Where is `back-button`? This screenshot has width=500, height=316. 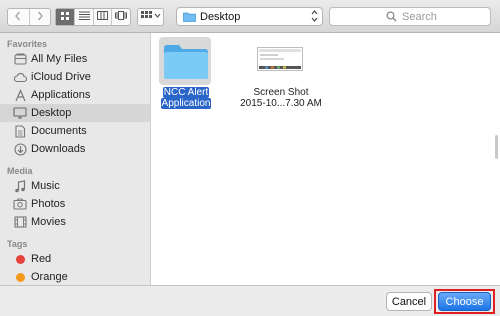
back-button is located at coordinates (18, 17).